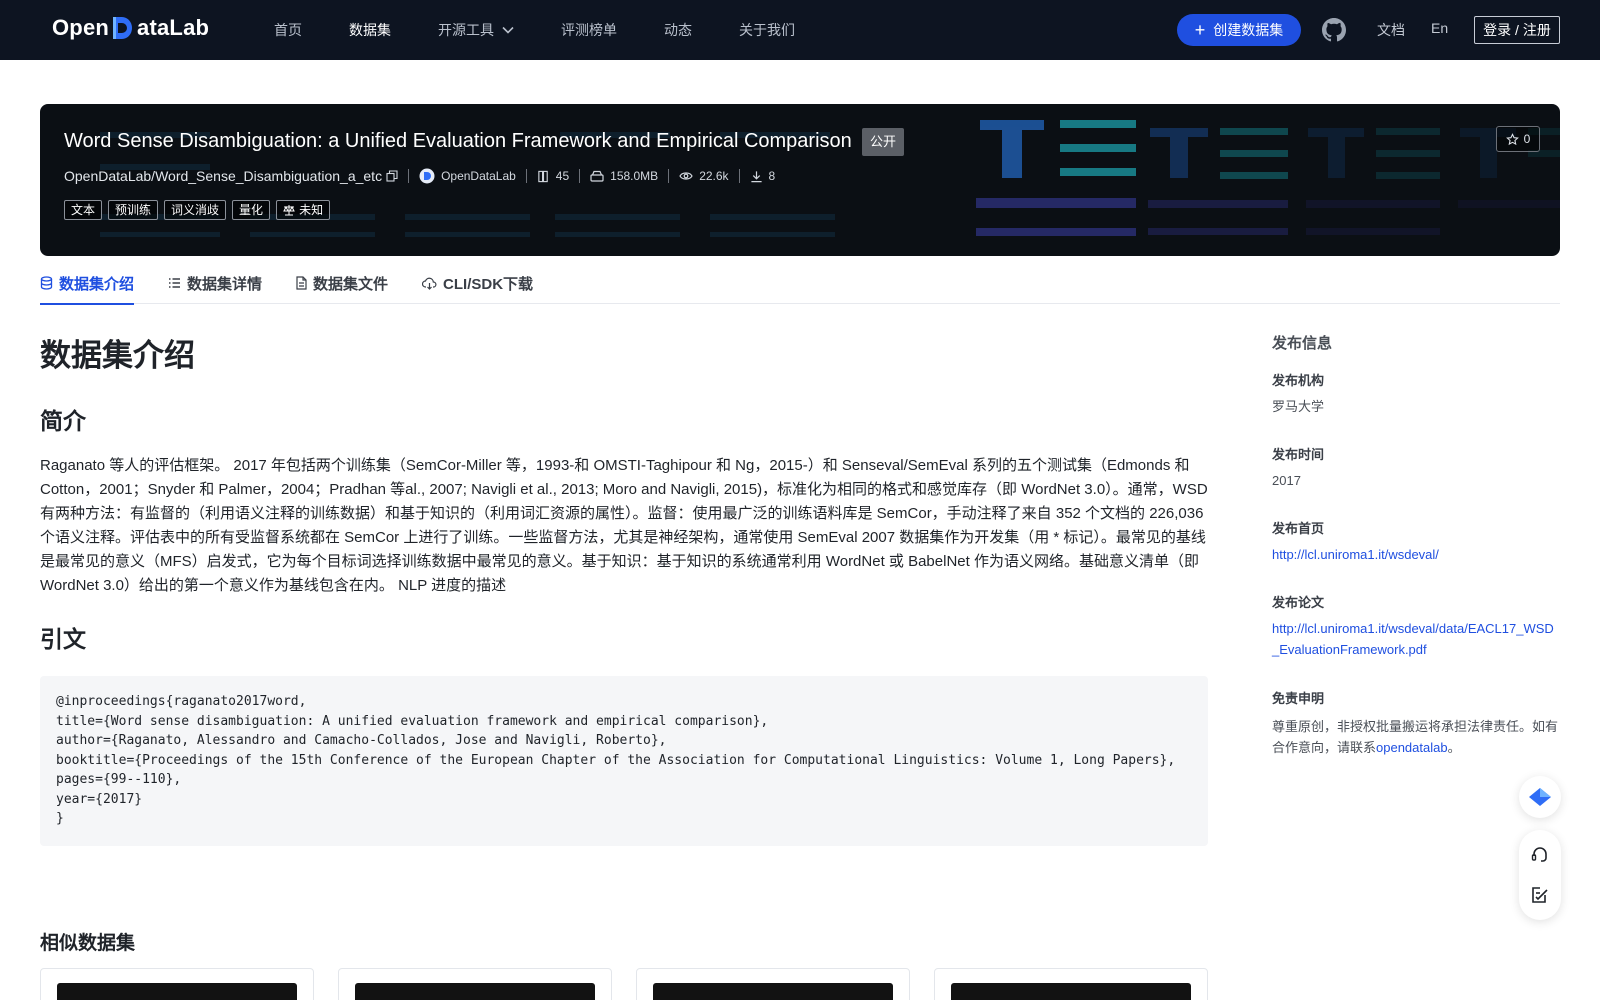  I want to click on tab-details: 数据集详情, so click(215, 283).